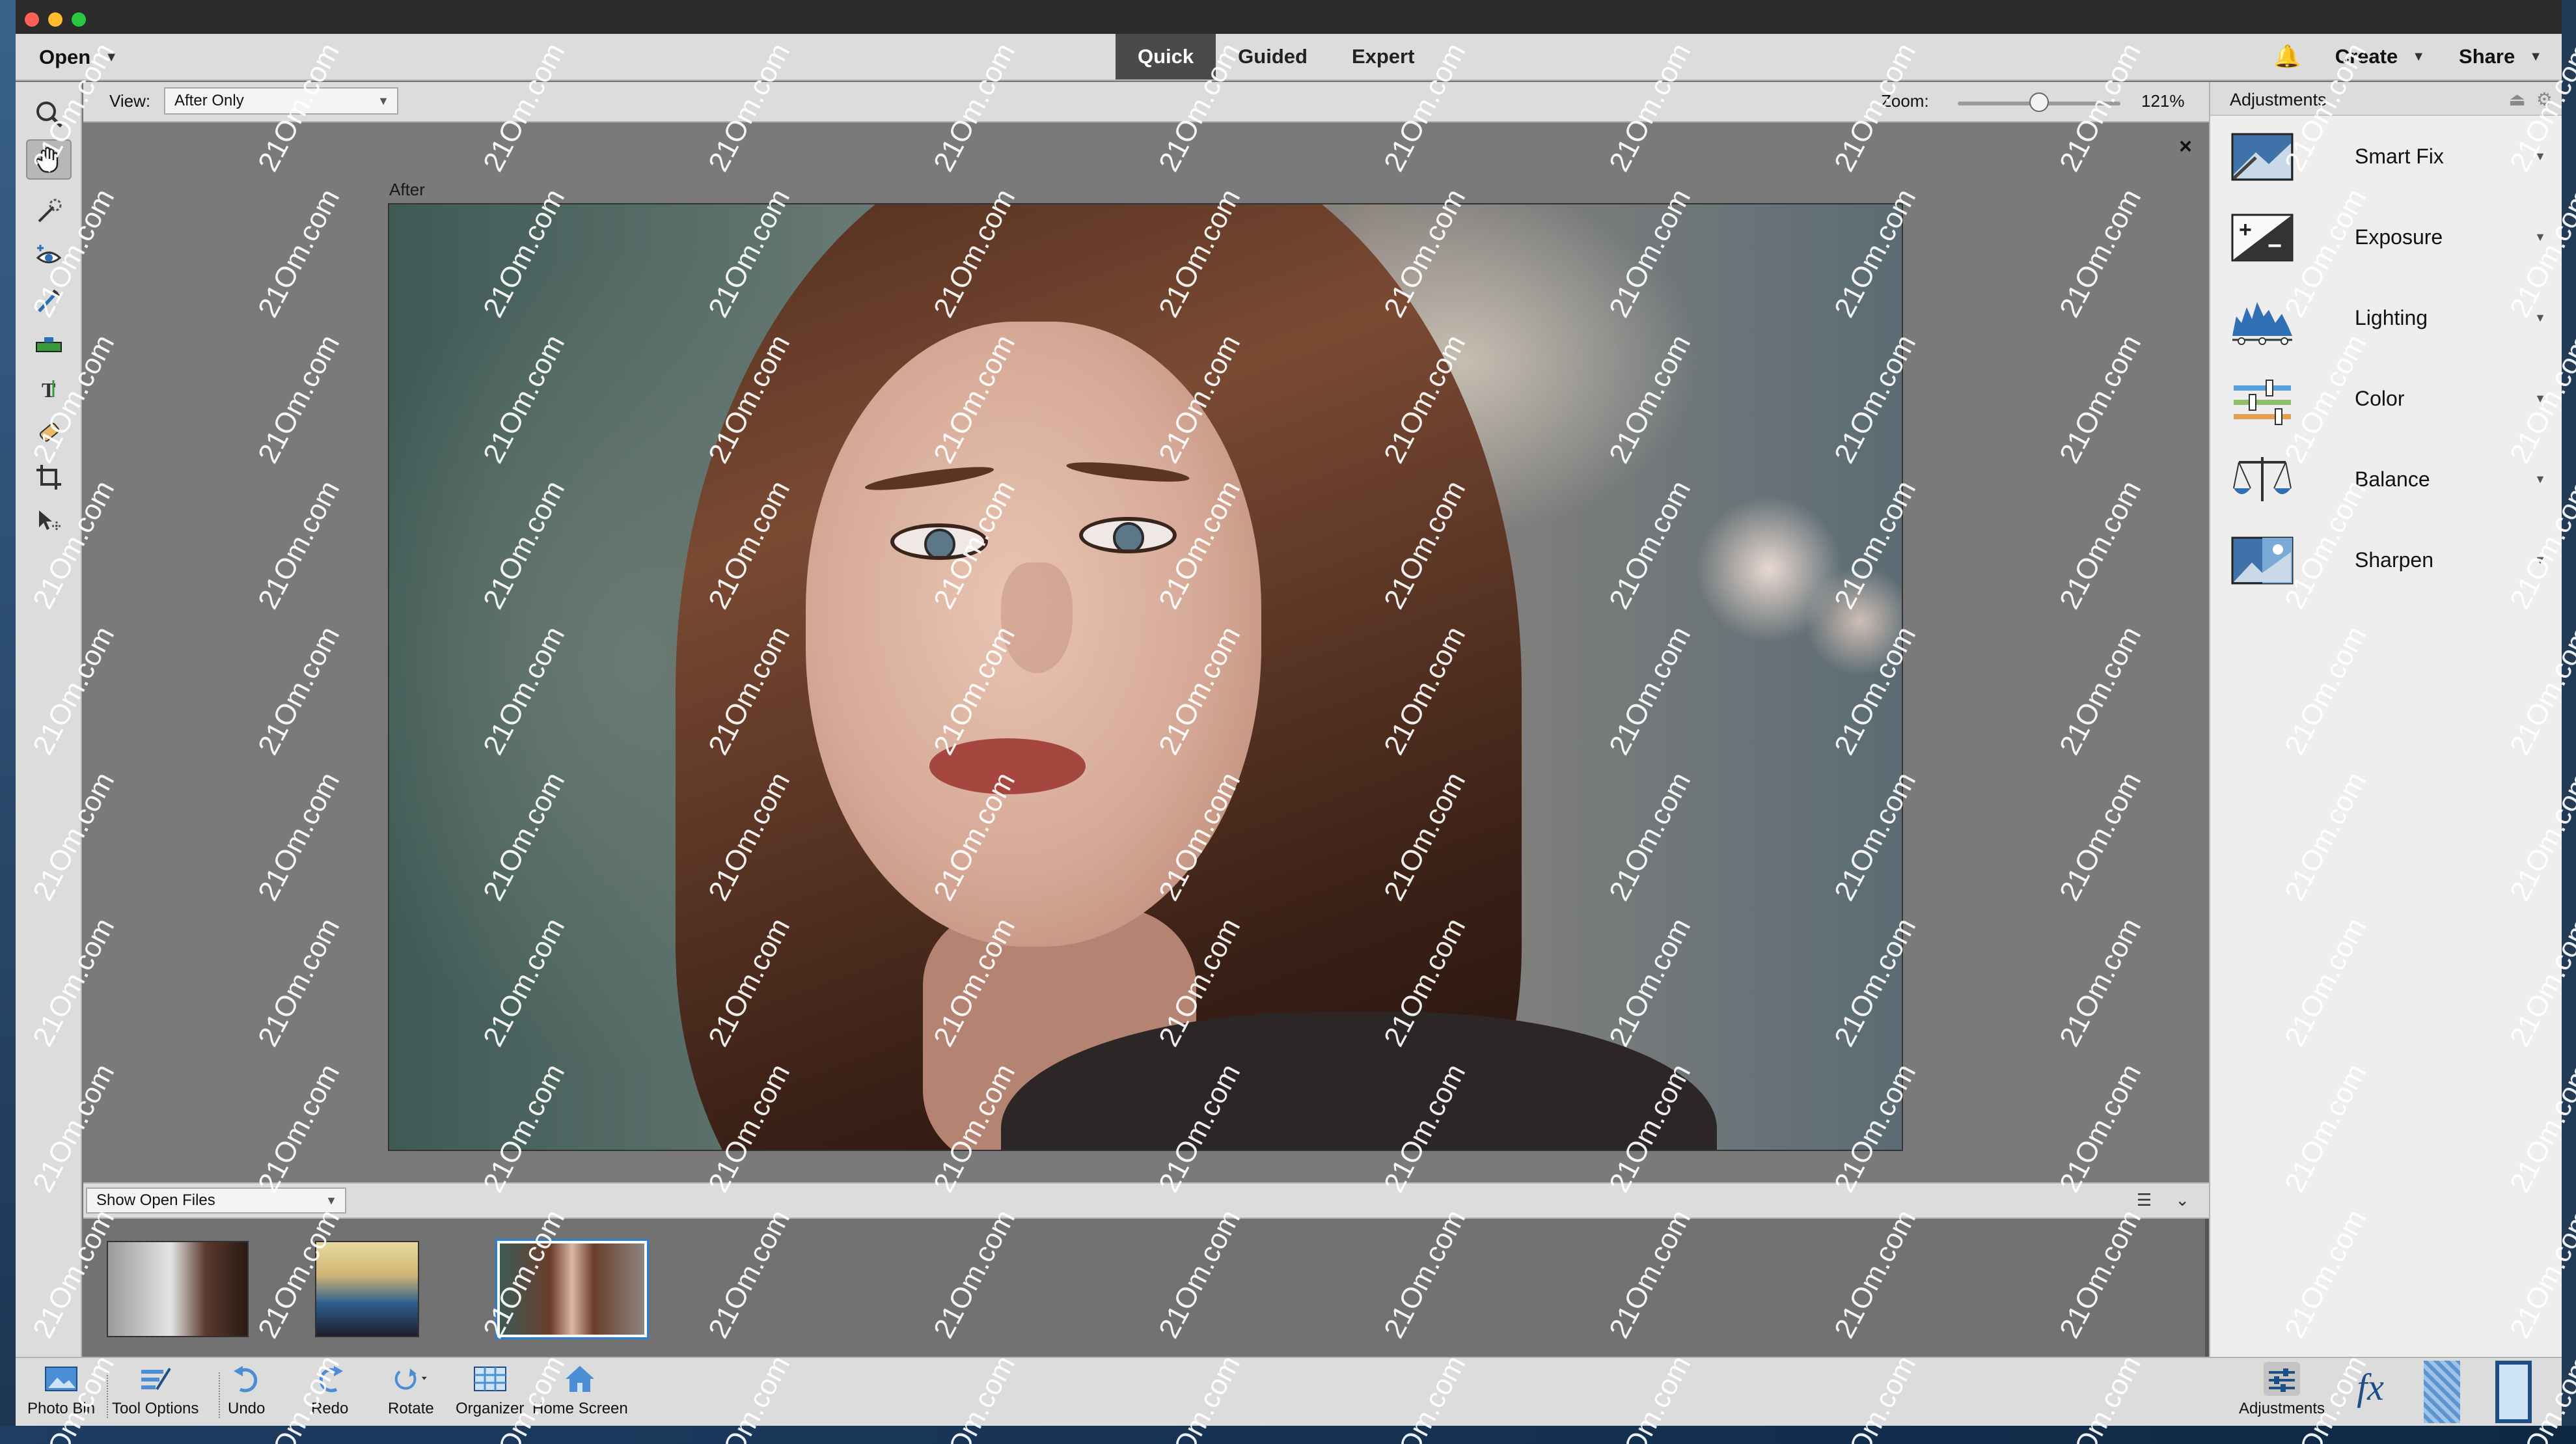 Image resolution: width=2576 pixels, height=1444 pixels. Describe the element at coordinates (55, 20) in the screenshot. I see `minimize-window-button` at that location.